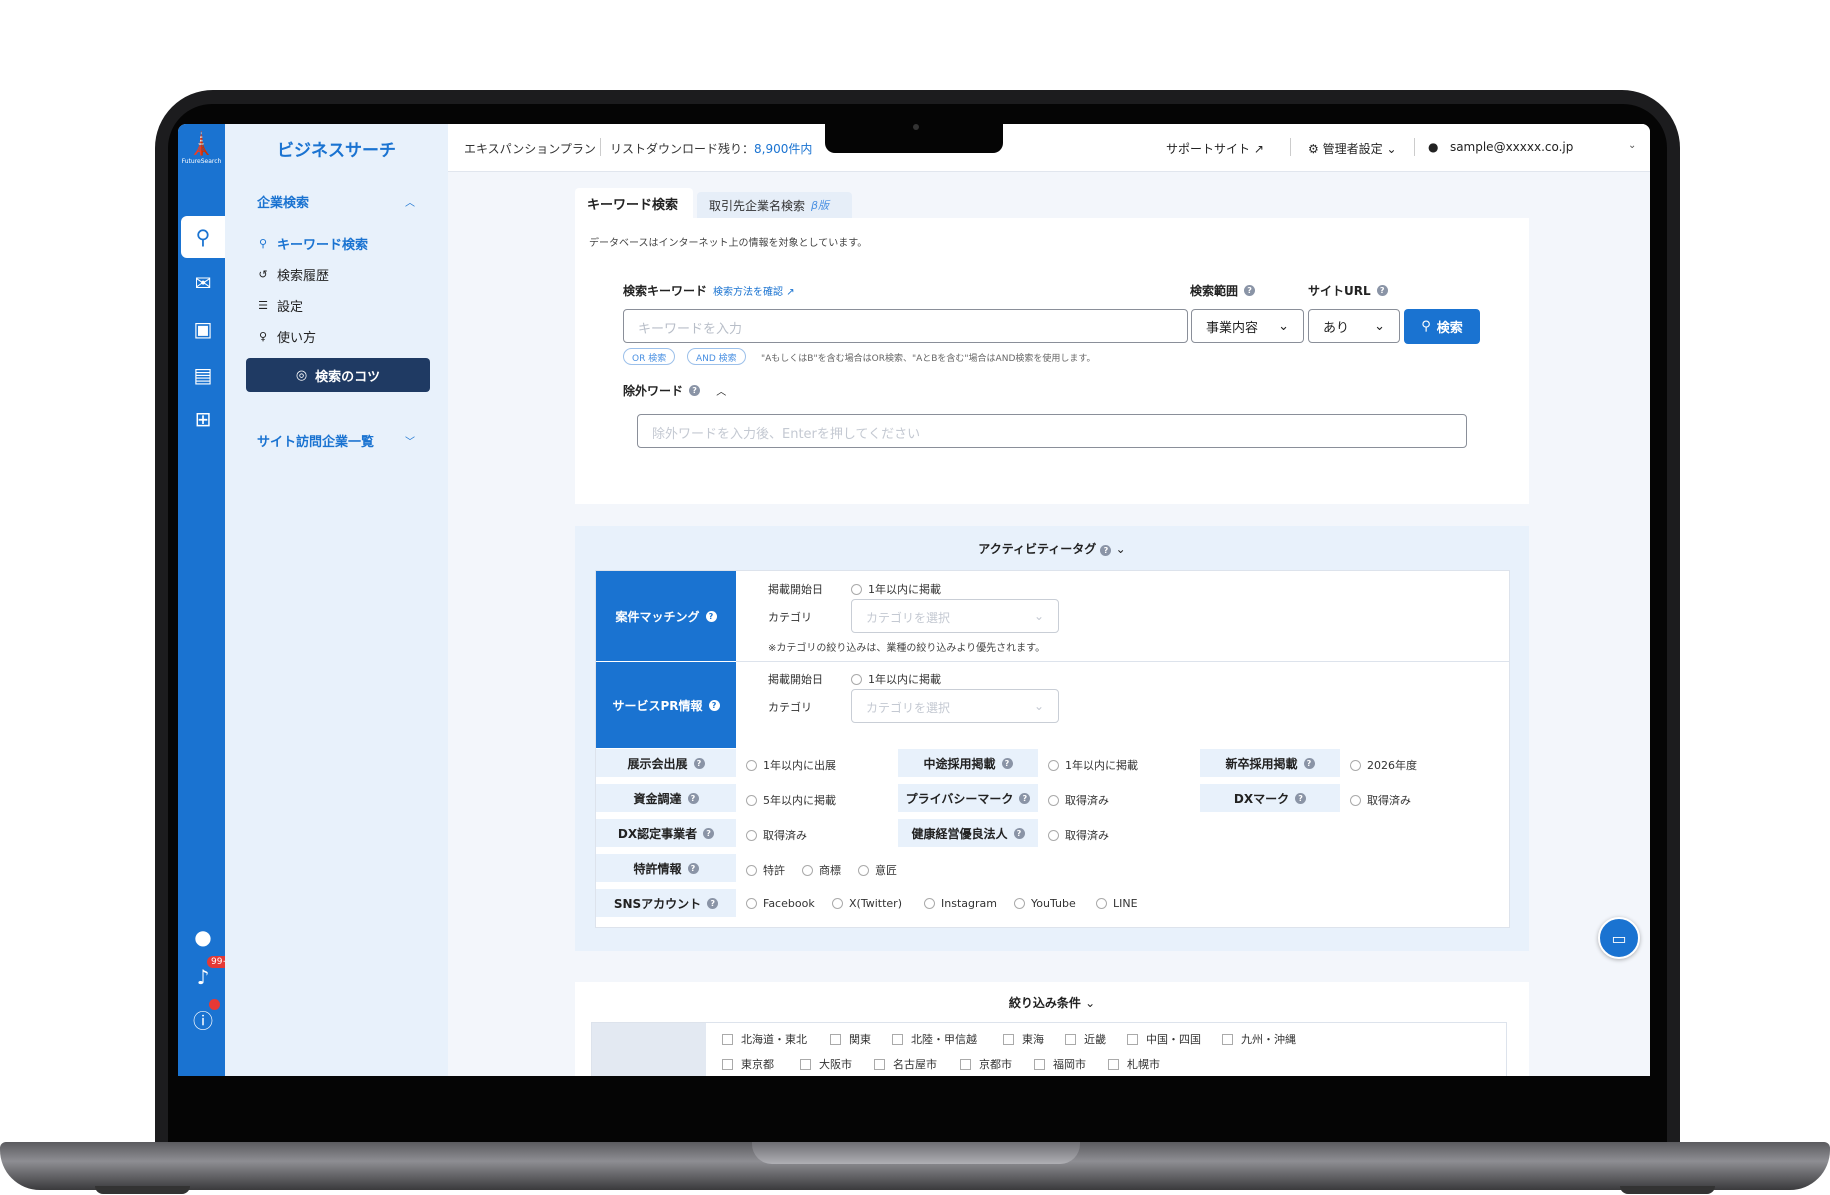 The height and width of the screenshot is (1195, 1830). I want to click on service-date-radio: 1年以内に掲載, so click(896, 679).